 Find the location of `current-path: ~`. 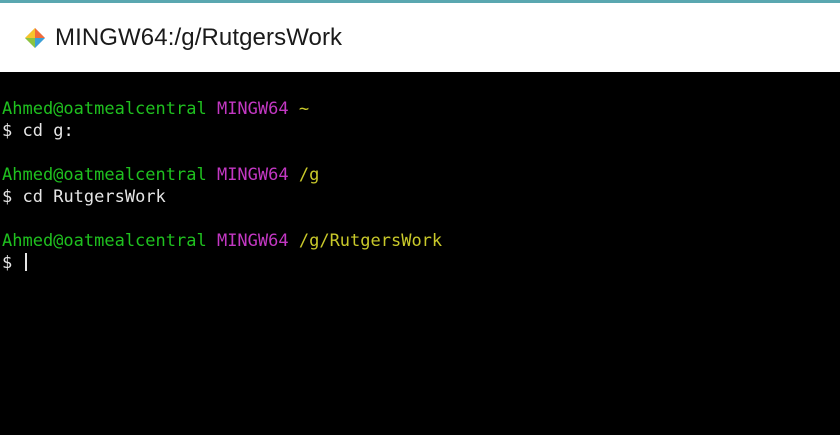

current-path: ~ is located at coordinates (304, 109).